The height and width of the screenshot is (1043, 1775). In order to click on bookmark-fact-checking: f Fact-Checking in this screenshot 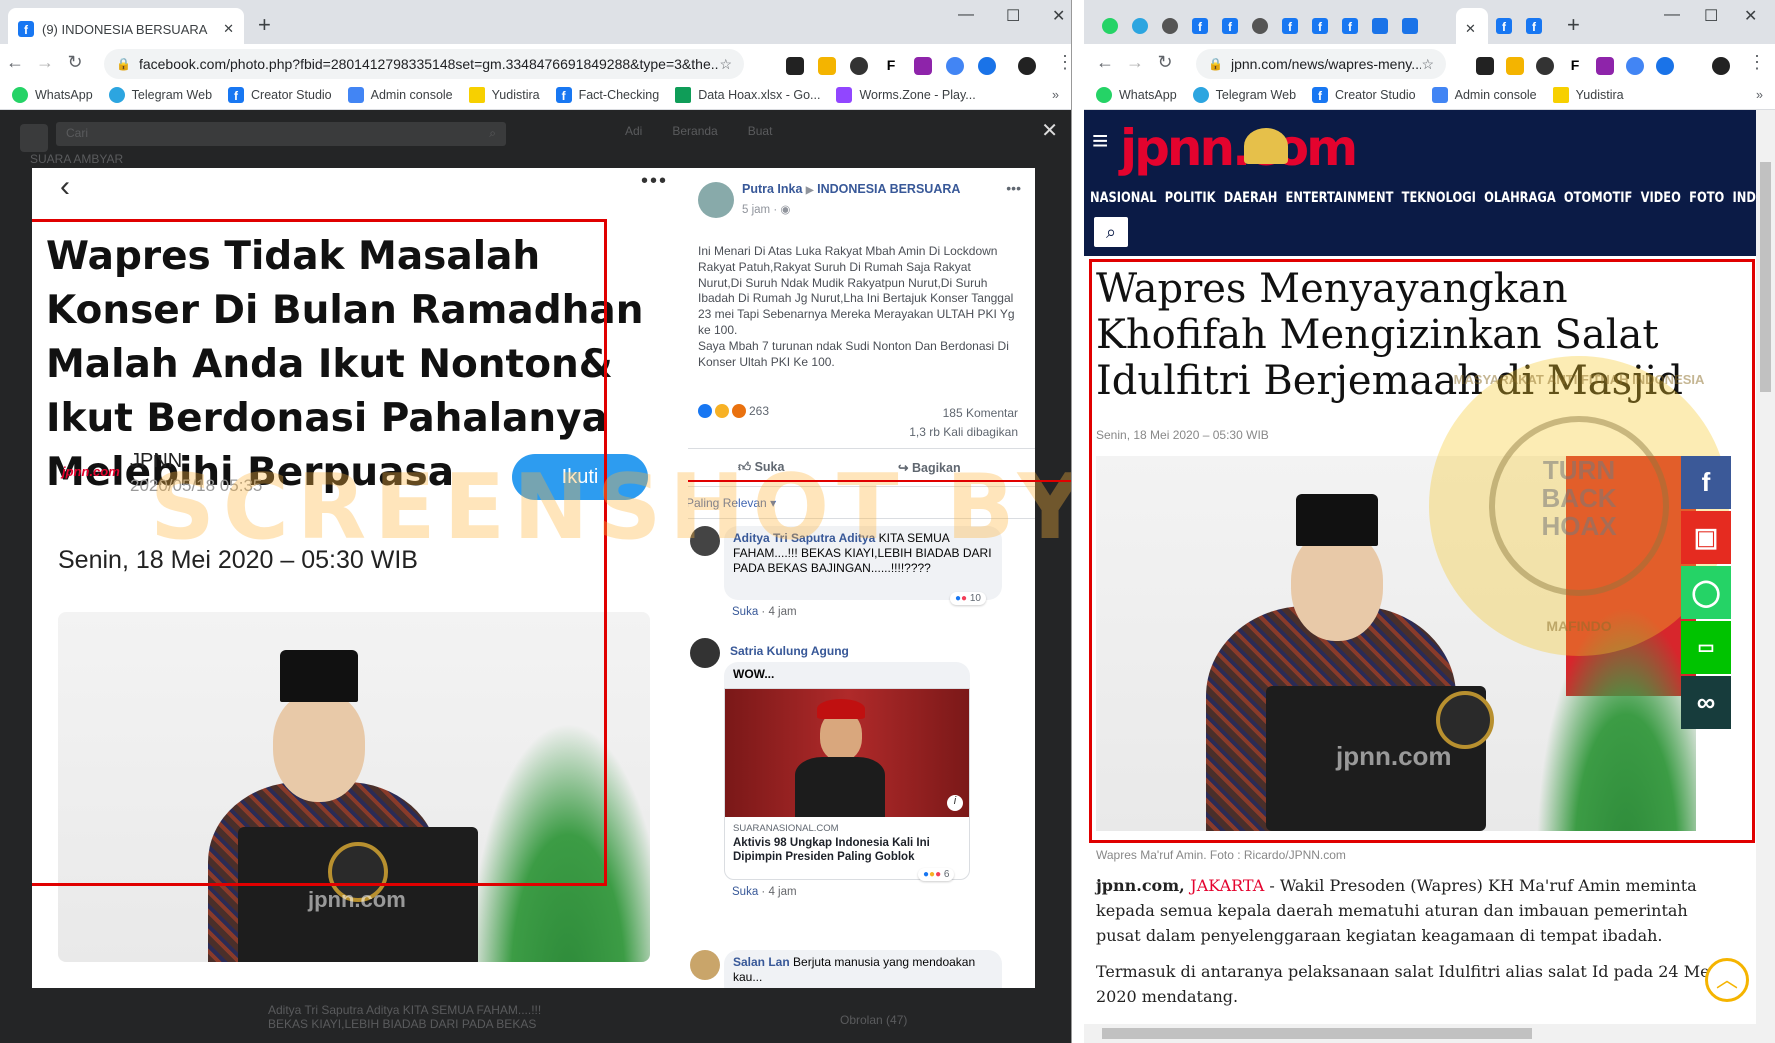, I will do `click(607, 94)`.